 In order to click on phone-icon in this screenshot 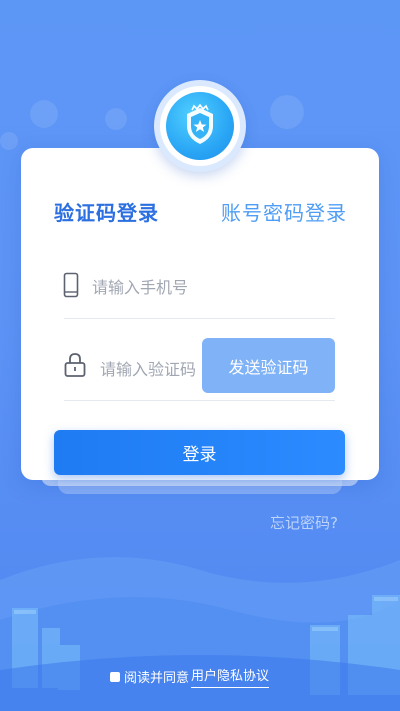, I will do `click(71, 287)`.